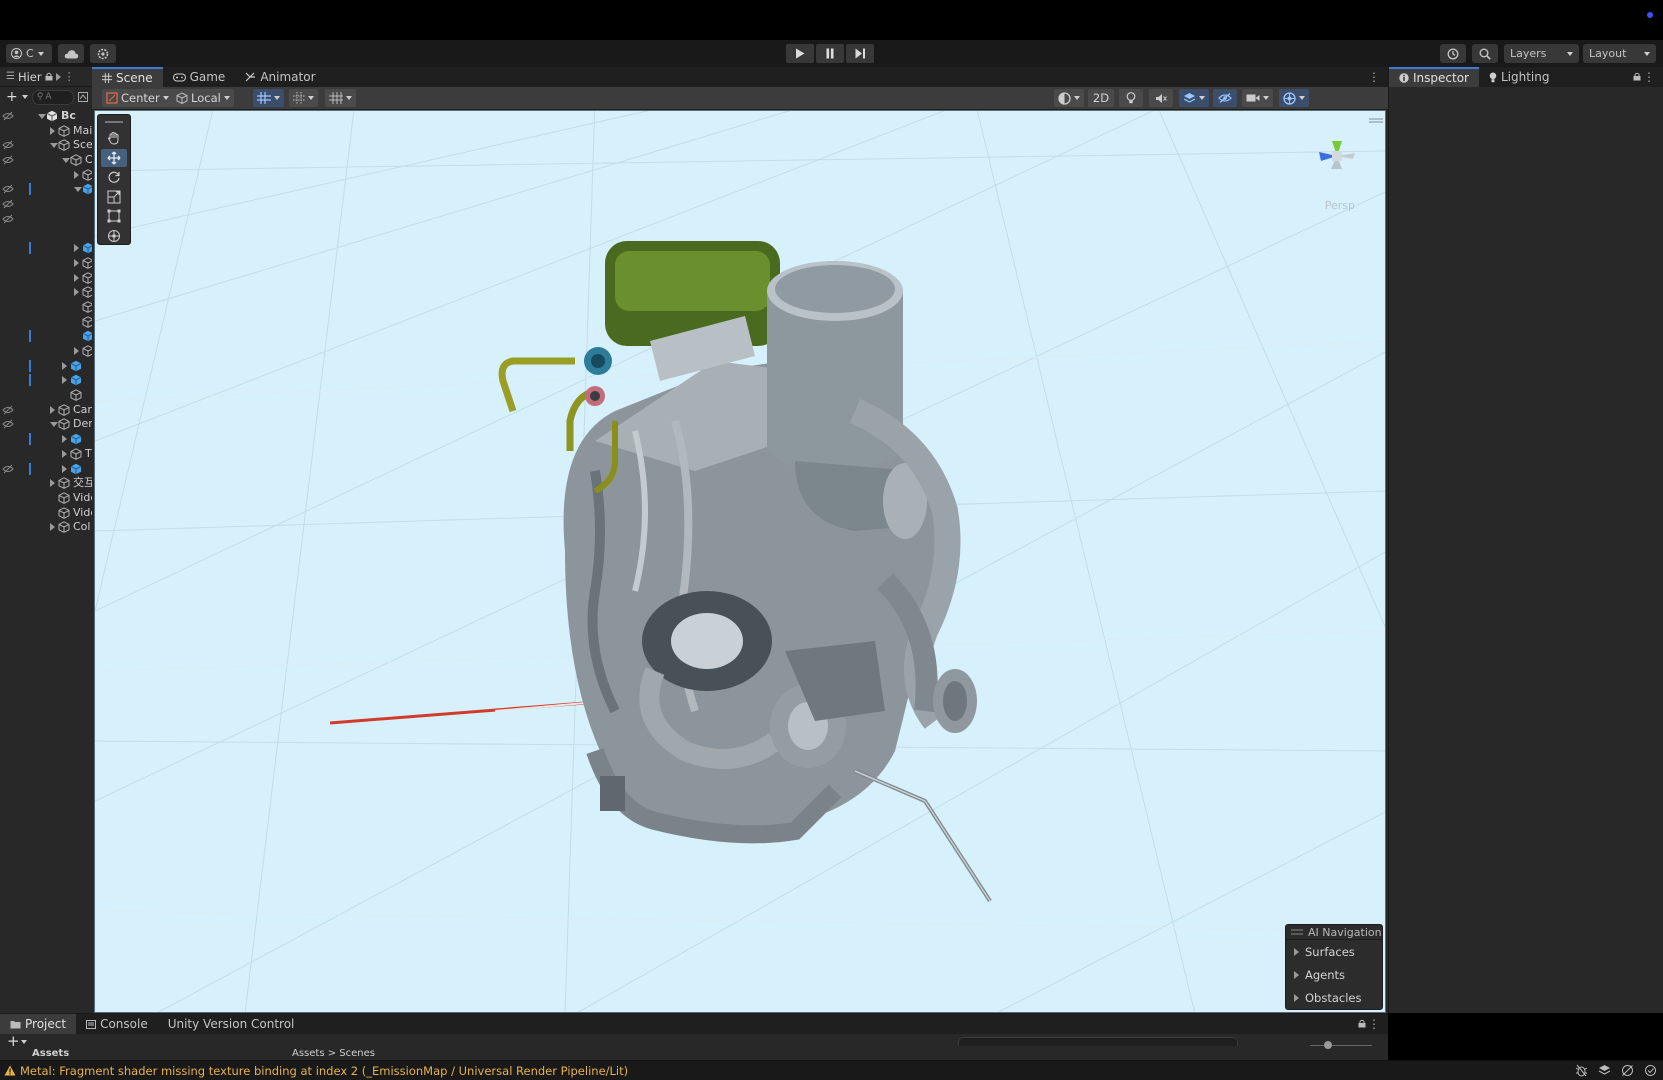 The width and height of the screenshot is (1663, 1080). I want to click on hierarchy-row: Bc, so click(46, 116).